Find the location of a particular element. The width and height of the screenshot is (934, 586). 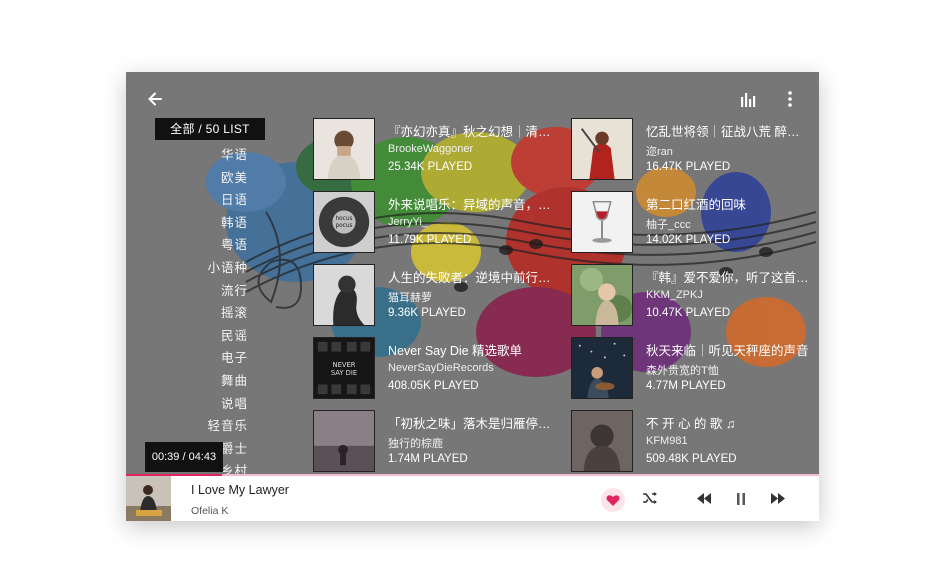

playlist-card: 不 开 心 的 歌 ♫ KFM981 509.48K PLAYED is located at coordinates (691, 441).